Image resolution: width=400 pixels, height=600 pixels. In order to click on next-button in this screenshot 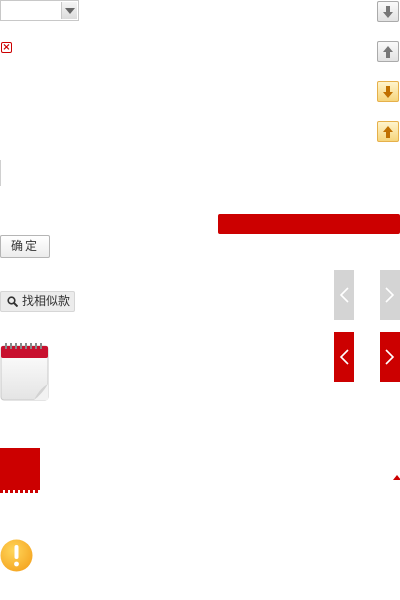, I will do `click(390, 357)`.